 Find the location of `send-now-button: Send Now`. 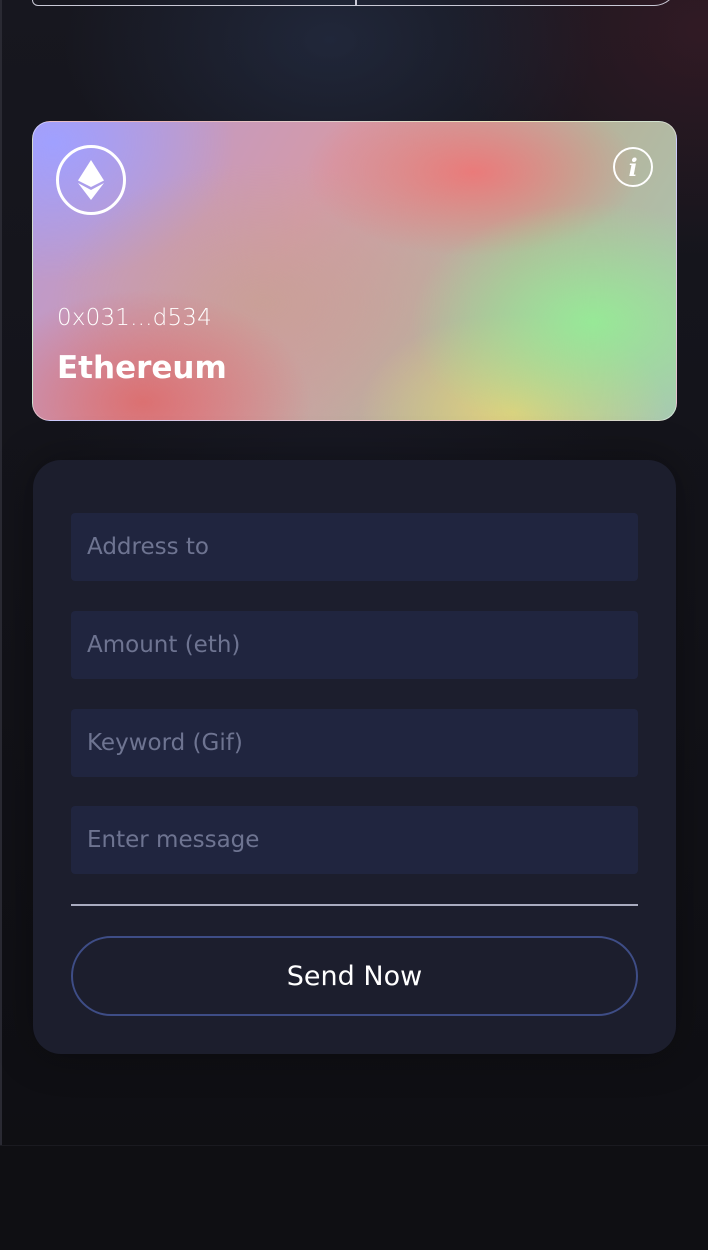

send-now-button: Send Now is located at coordinates (354, 976).